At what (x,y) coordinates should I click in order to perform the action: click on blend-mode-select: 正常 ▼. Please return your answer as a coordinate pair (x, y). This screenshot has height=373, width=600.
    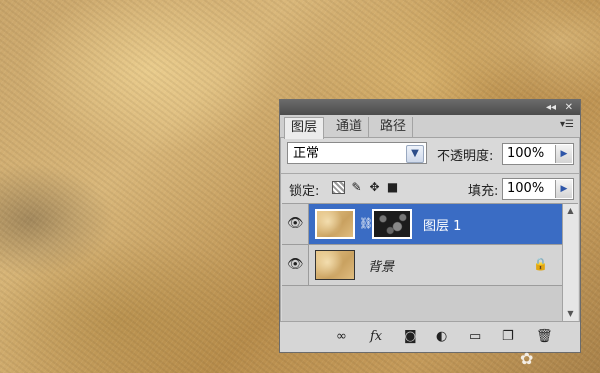
    Looking at the image, I should click on (357, 153).